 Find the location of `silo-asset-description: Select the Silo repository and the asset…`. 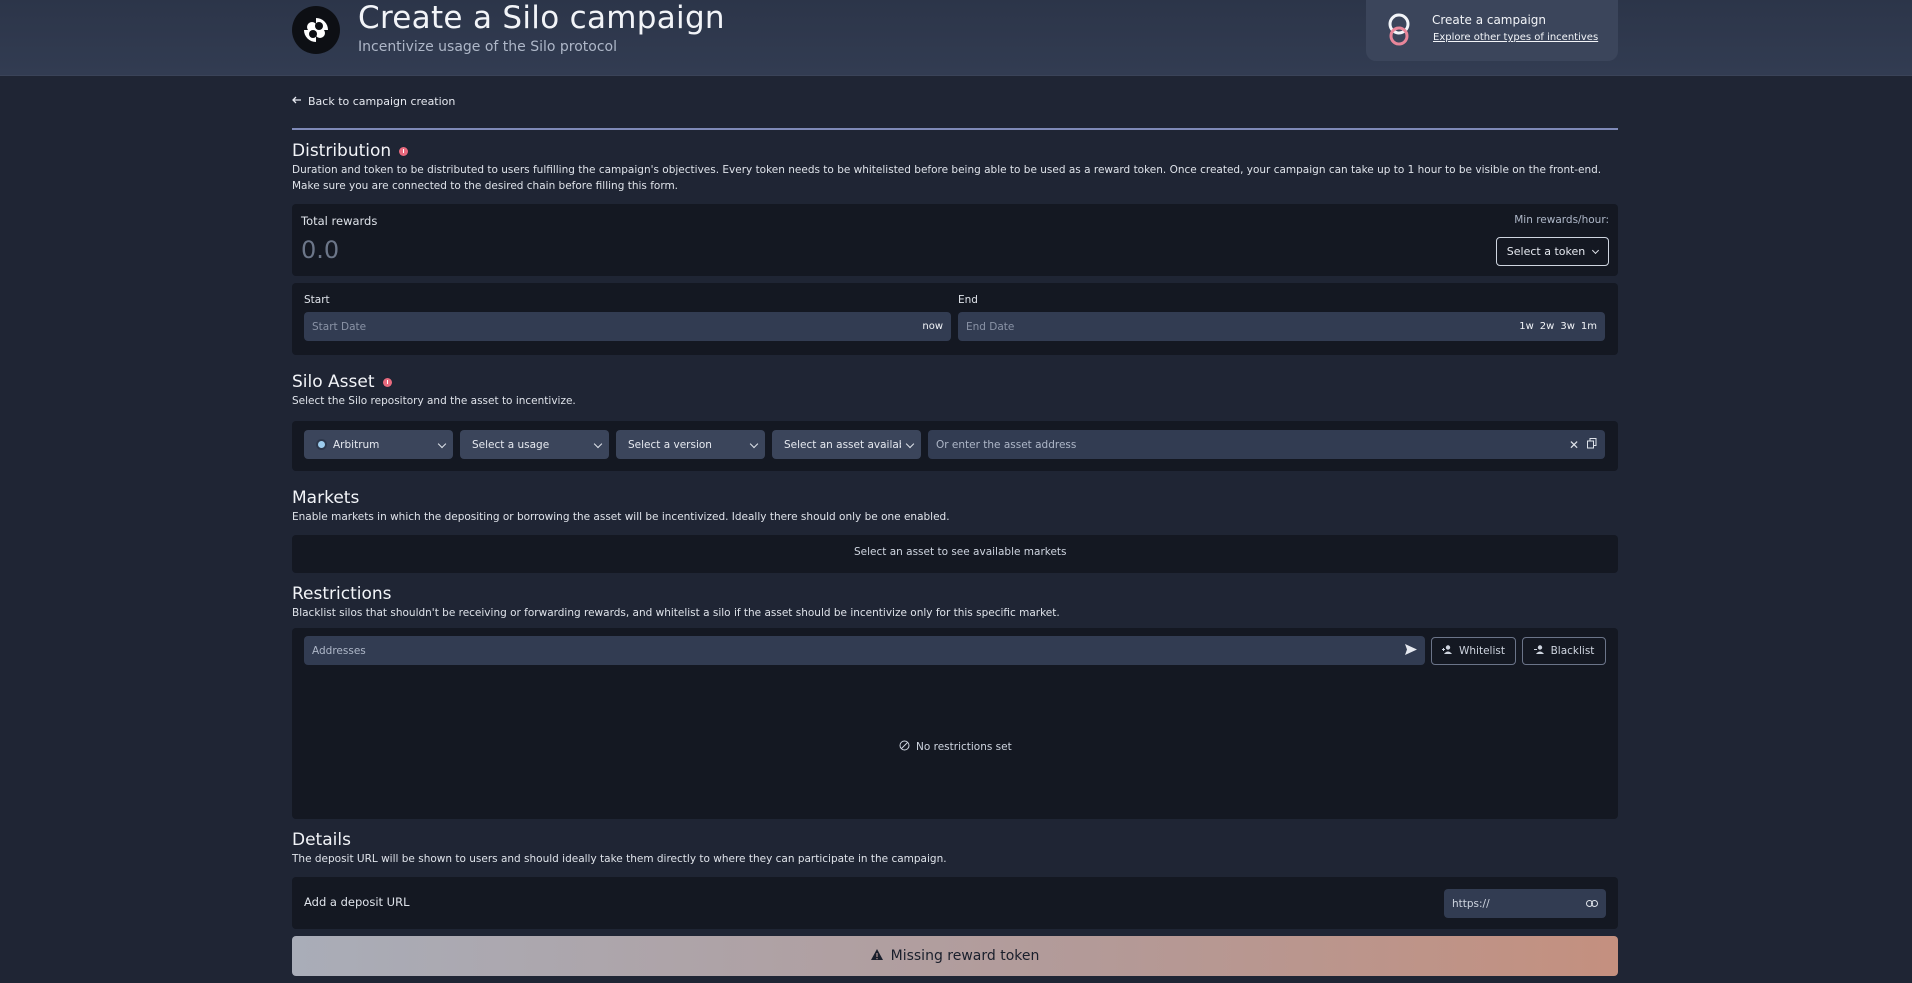

silo-asset-description: Select the Silo repository and the asset… is located at coordinates (434, 401).